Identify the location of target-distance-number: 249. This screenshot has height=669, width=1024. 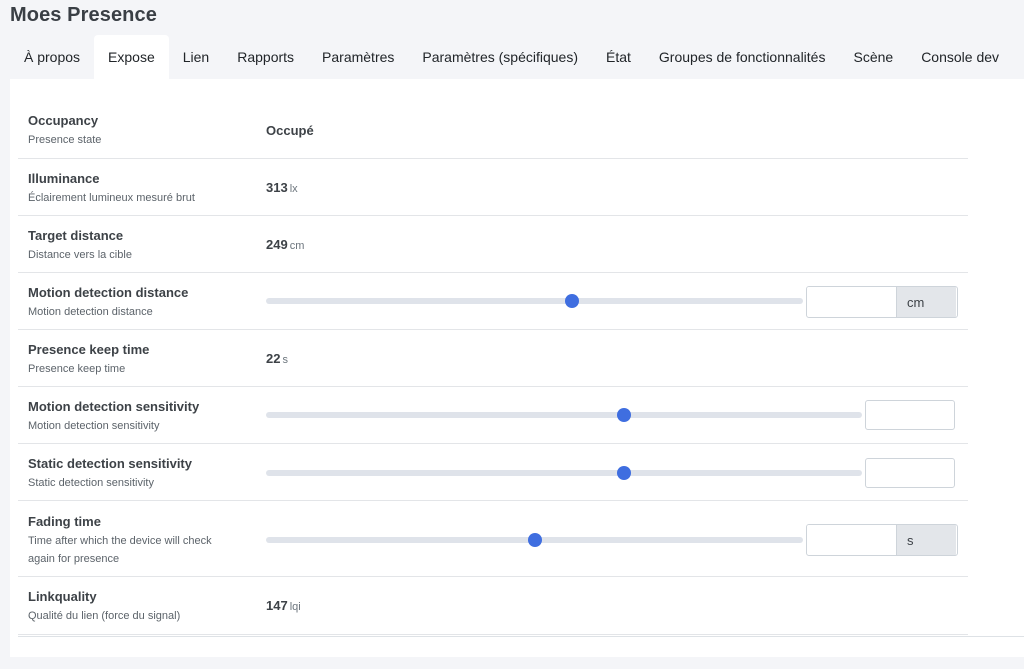
(277, 244).